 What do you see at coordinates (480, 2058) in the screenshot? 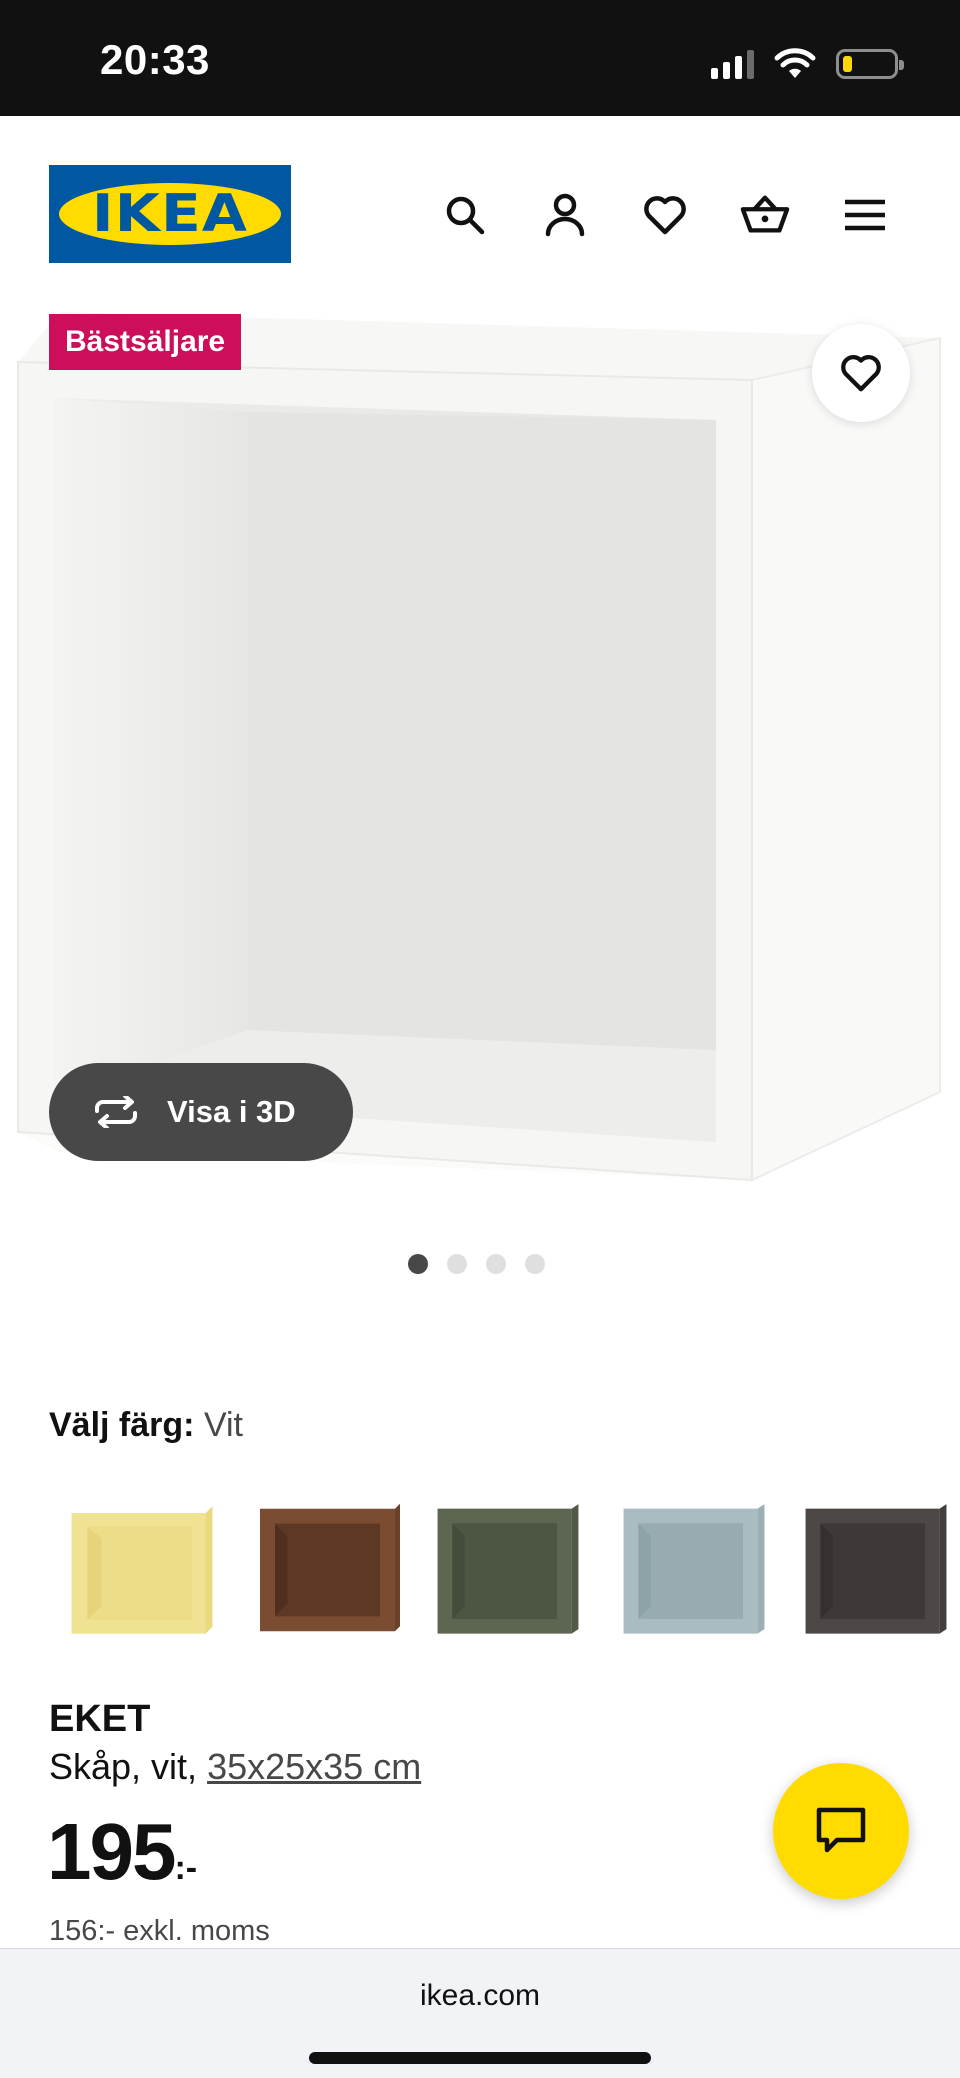
I see `home-indicator` at bounding box center [480, 2058].